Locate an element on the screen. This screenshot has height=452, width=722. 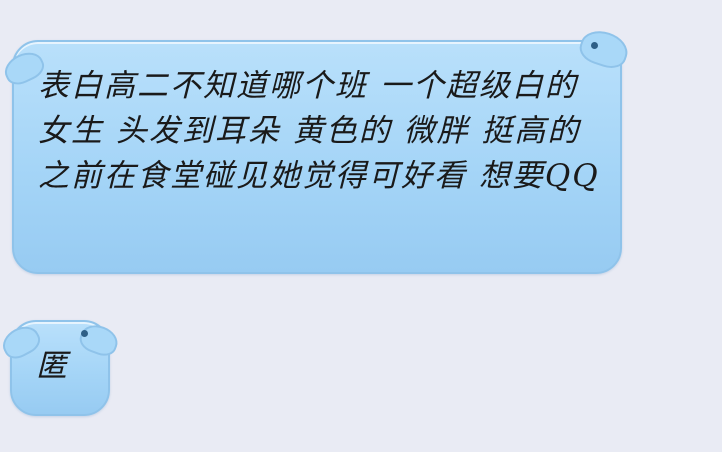
message-bubble: 匿 is located at coordinates (61, 368).